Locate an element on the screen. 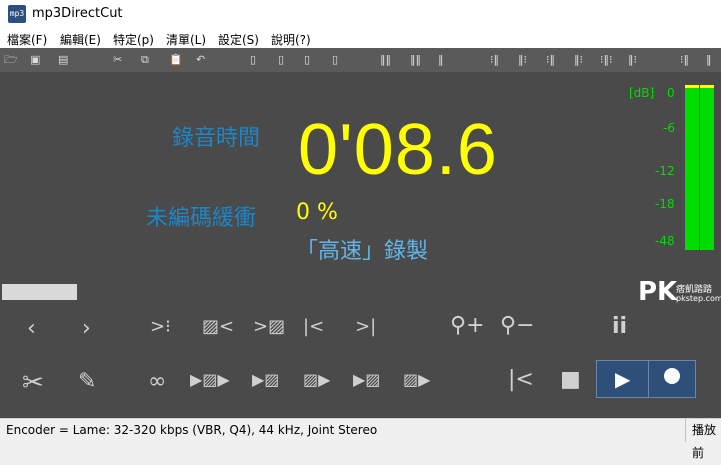  stop-icon: ■ is located at coordinates (570, 379).